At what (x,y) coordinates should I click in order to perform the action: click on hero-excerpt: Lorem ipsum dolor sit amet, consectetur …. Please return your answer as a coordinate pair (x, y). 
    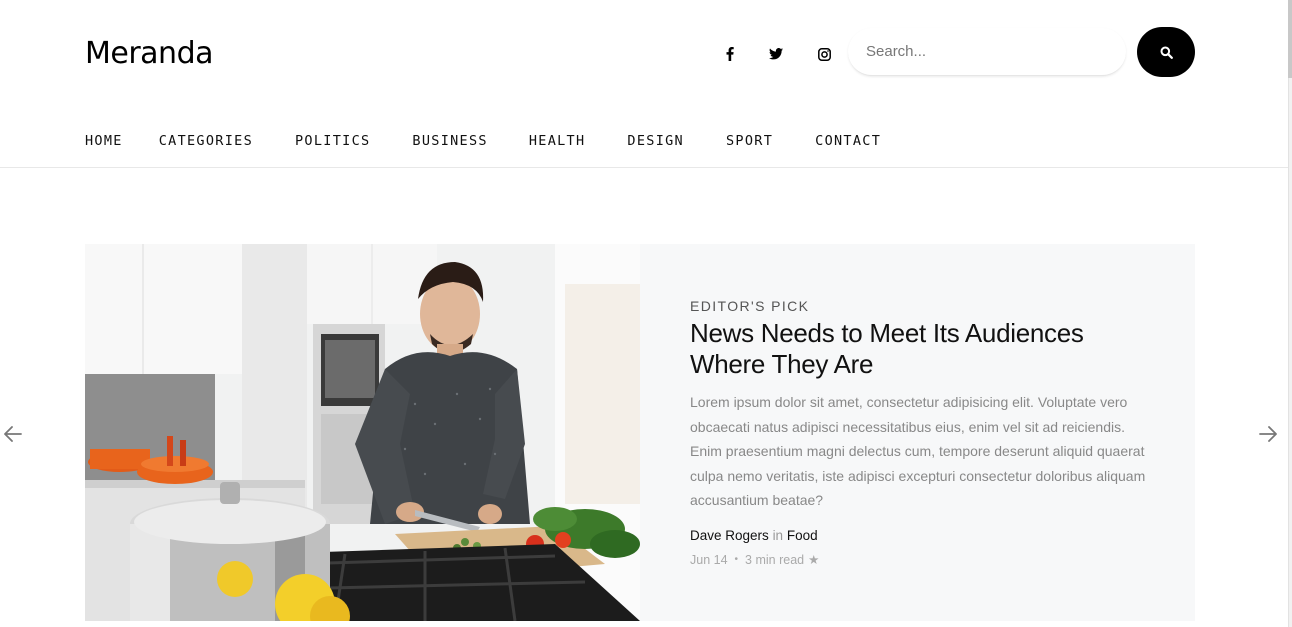
    Looking at the image, I should click on (918, 451).